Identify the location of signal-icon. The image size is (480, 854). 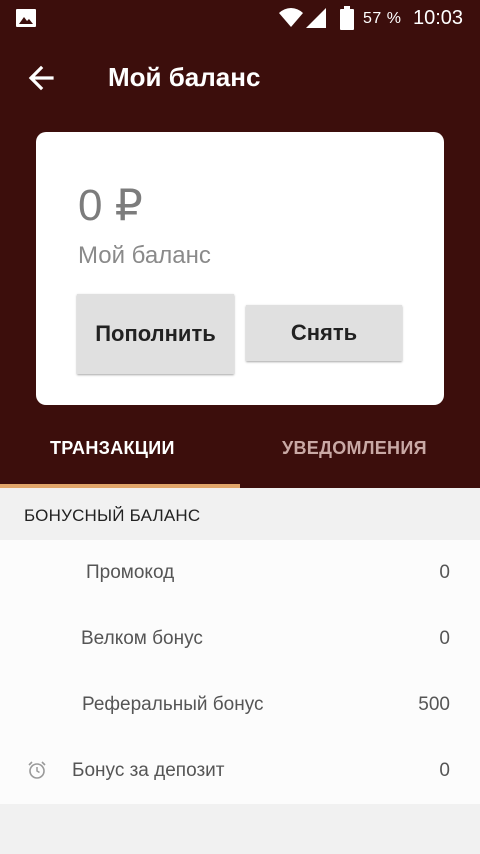
(316, 18).